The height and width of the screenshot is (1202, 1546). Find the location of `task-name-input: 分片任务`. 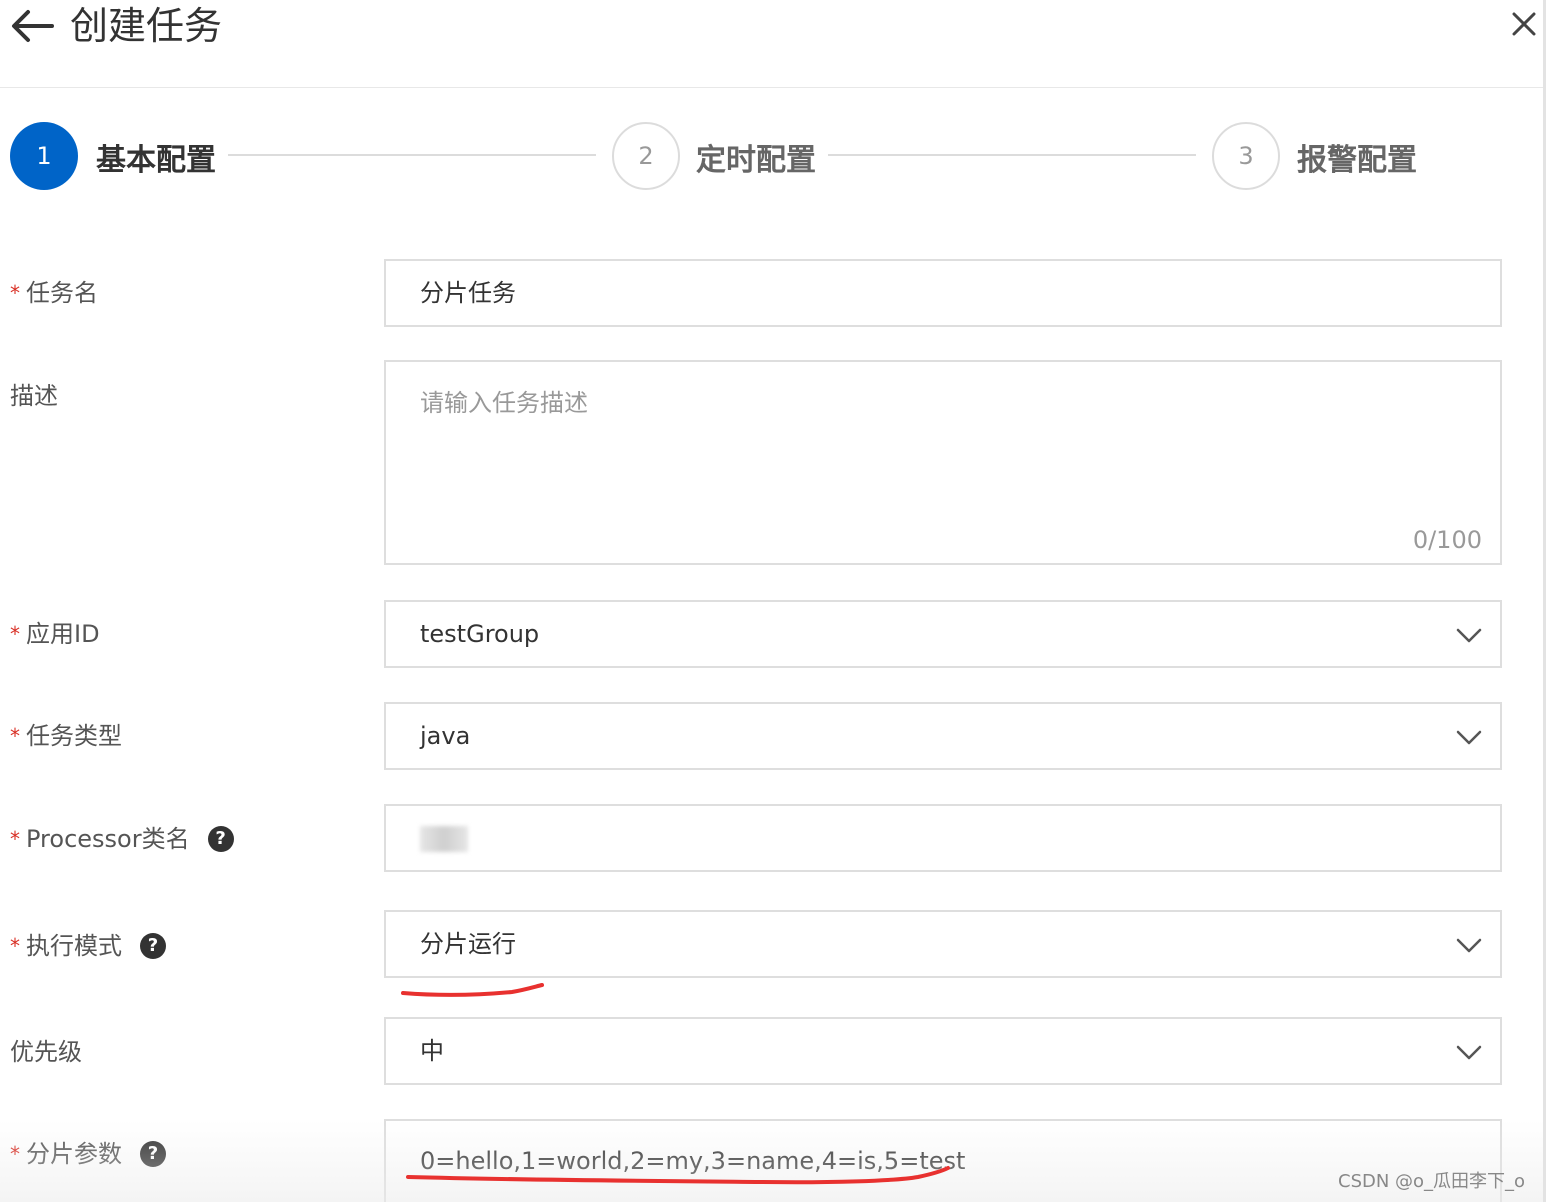

task-name-input: 分片任务 is located at coordinates (943, 293).